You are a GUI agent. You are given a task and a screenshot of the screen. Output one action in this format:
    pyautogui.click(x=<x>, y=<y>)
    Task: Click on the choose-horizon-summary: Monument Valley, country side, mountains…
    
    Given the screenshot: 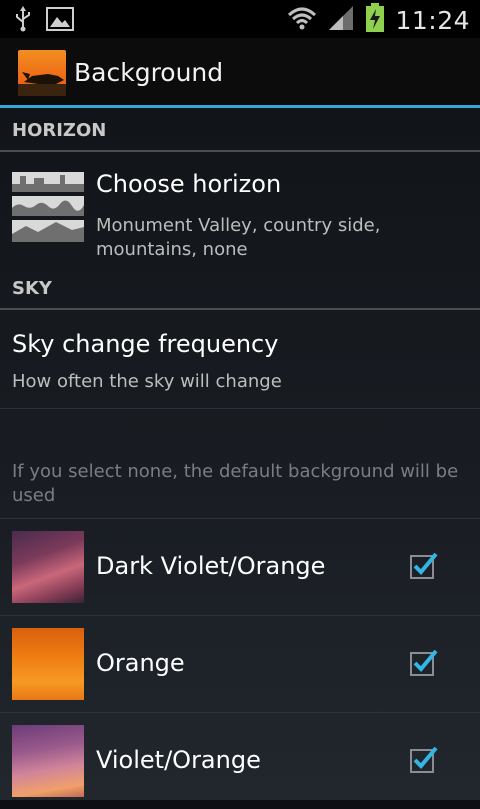 What is the action you would take?
    pyautogui.click(x=238, y=237)
    